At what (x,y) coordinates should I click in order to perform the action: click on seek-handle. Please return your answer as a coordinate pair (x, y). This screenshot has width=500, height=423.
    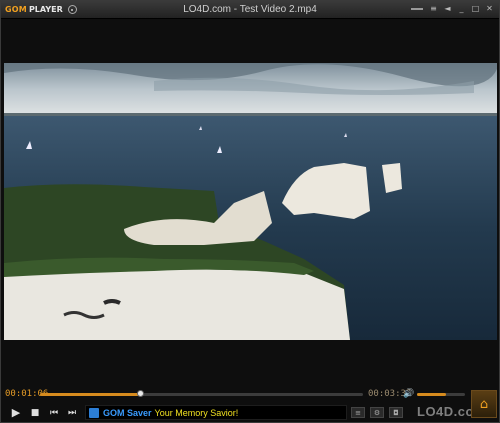
    Looking at the image, I should click on (141, 393).